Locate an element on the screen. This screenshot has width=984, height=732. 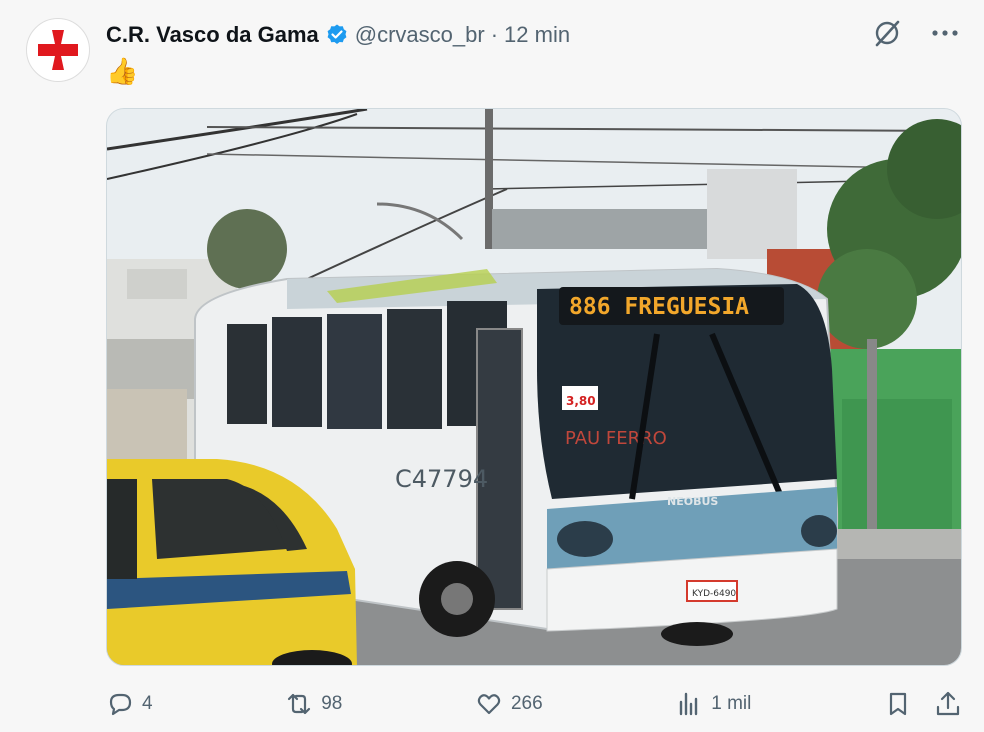
bookmark-icon is located at coordinates (898, 704).